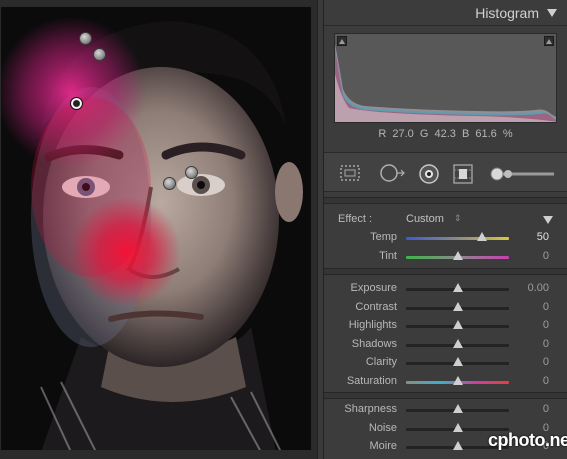  Describe the element at coordinates (425, 219) in the screenshot. I see `effect-preset-dropdown: Custom` at that location.